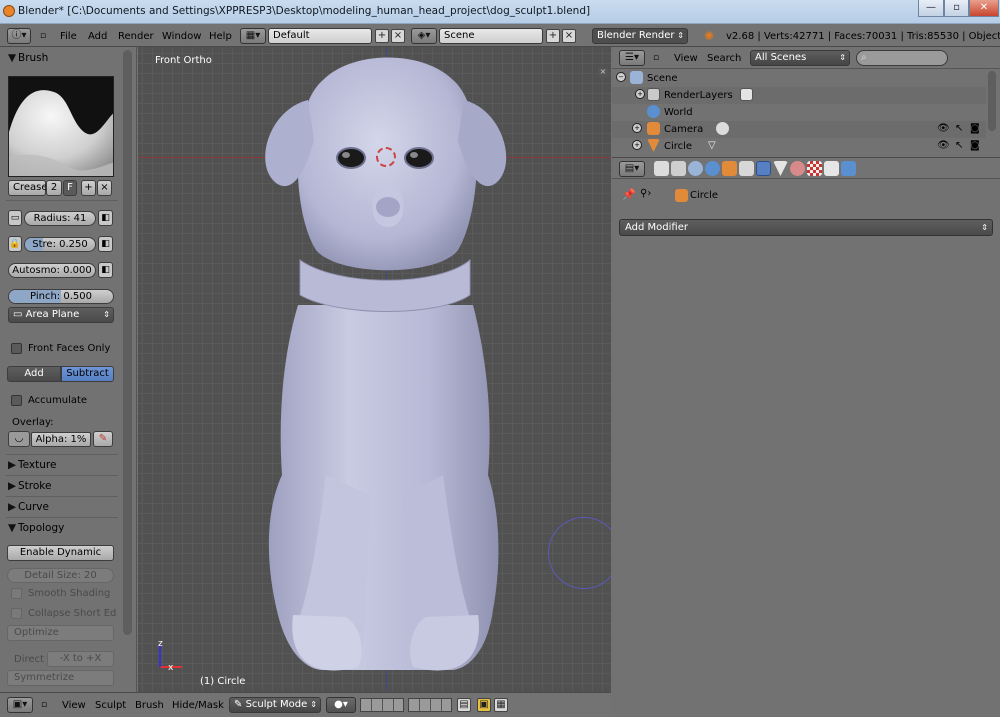 The height and width of the screenshot is (717, 1000). I want to click on render-layers-tab-icon, so click(678, 168).